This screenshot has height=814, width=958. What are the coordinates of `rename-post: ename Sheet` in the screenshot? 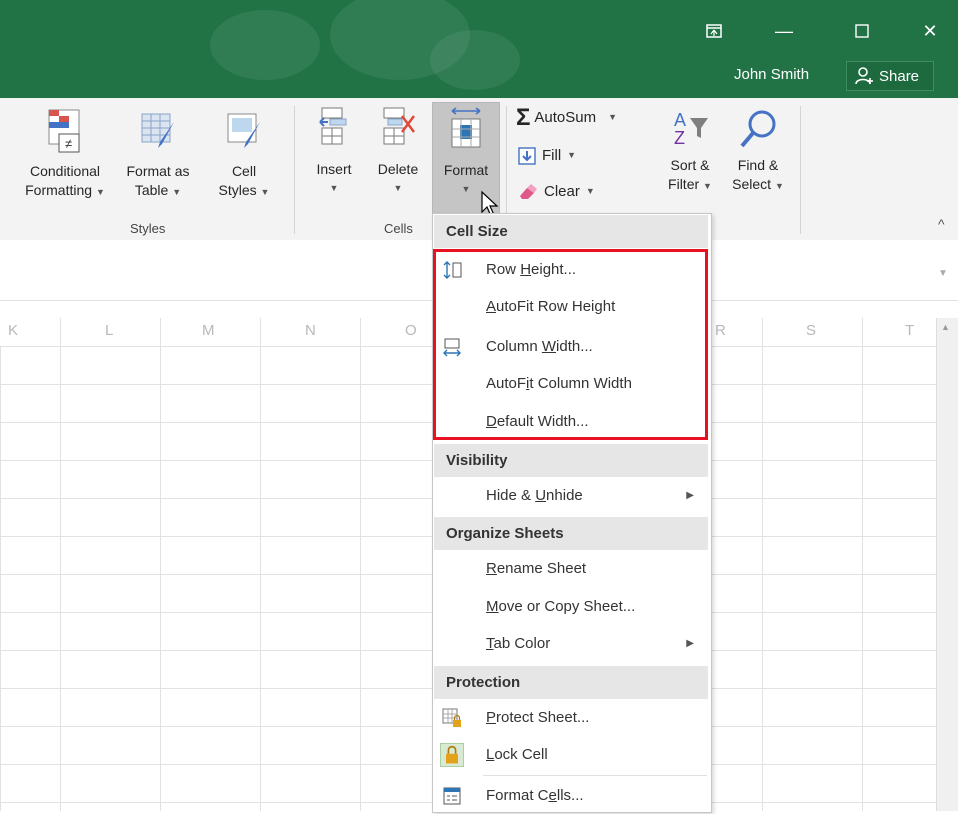 It's located at (541, 568).